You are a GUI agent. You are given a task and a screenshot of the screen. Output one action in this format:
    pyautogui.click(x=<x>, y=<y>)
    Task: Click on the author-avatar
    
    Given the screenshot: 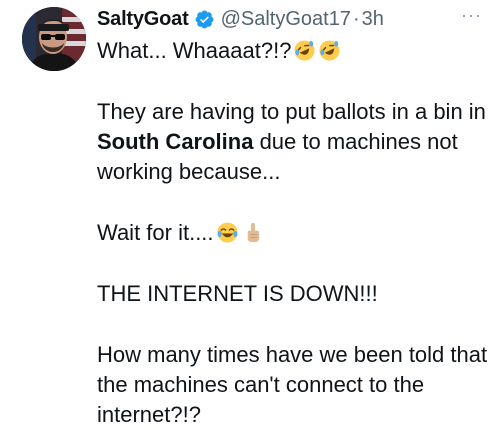 What is the action you would take?
    pyautogui.click(x=54, y=39)
    